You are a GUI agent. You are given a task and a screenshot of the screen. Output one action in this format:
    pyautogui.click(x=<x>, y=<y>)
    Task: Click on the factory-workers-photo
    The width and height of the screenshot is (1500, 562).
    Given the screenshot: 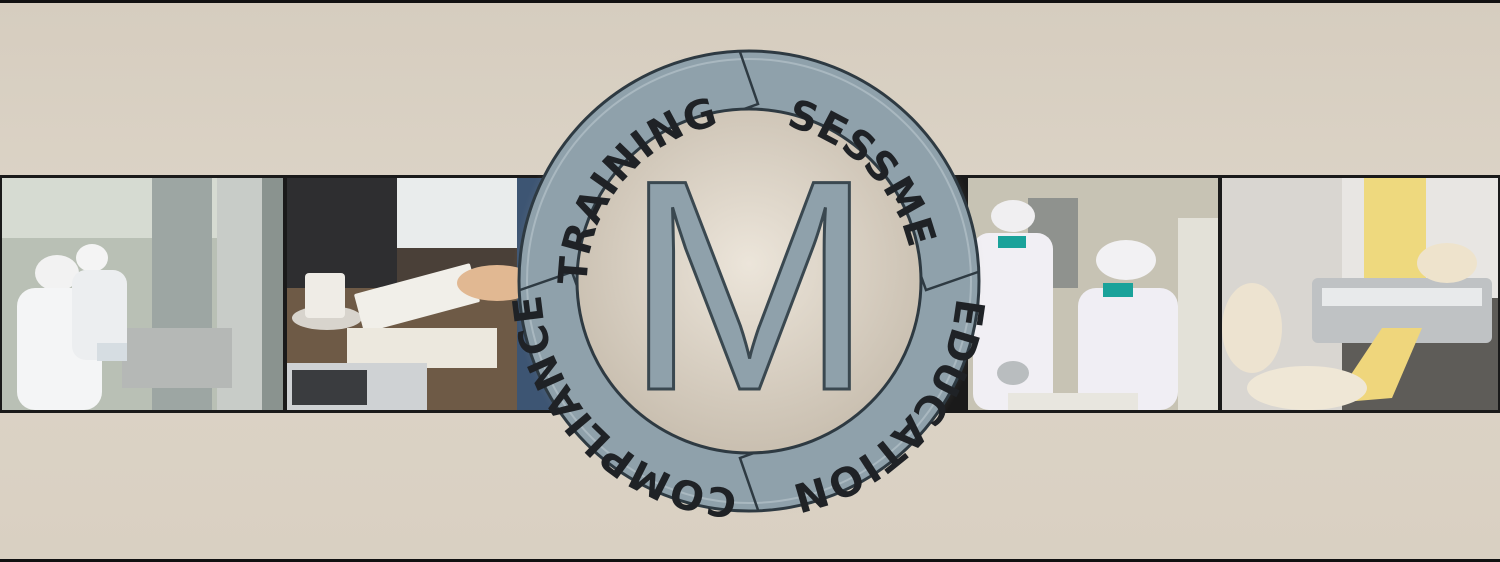 What is the action you would take?
    pyautogui.click(x=142, y=294)
    